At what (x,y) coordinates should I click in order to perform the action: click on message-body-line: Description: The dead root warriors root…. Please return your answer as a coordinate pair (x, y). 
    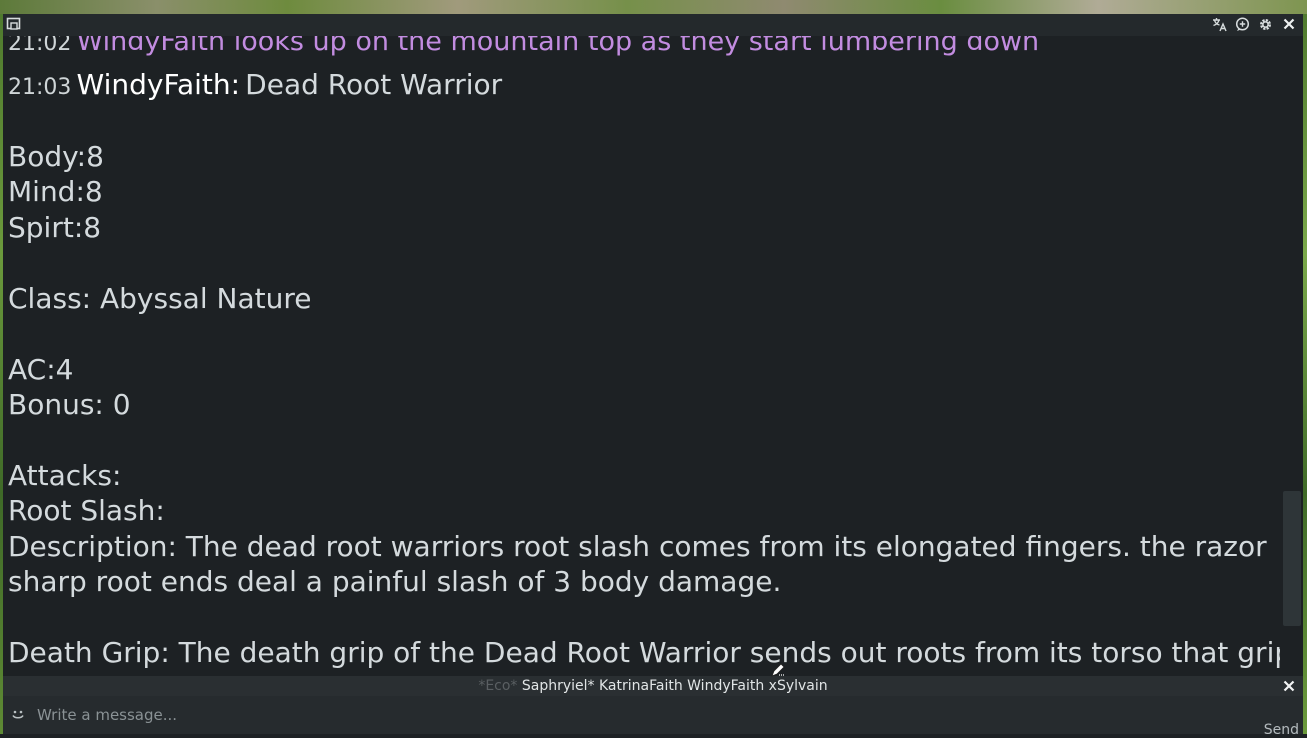
    Looking at the image, I should click on (637, 546).